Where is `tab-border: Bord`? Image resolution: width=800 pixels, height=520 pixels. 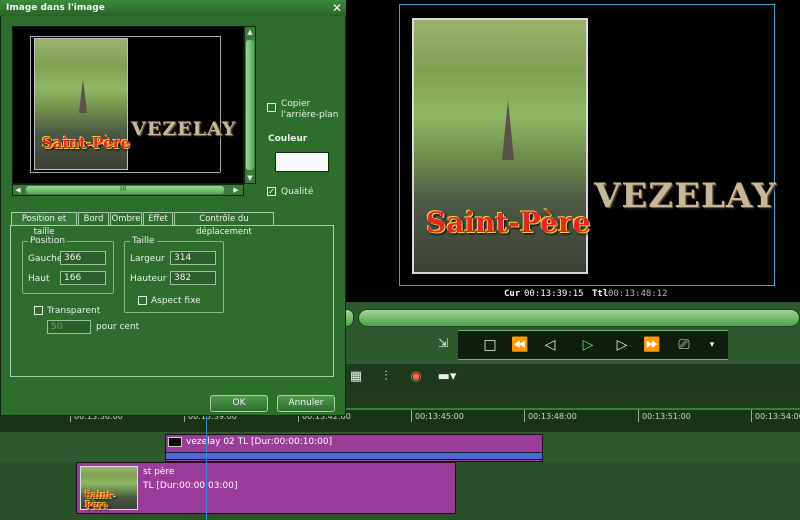 tab-border: Bord is located at coordinates (93, 218).